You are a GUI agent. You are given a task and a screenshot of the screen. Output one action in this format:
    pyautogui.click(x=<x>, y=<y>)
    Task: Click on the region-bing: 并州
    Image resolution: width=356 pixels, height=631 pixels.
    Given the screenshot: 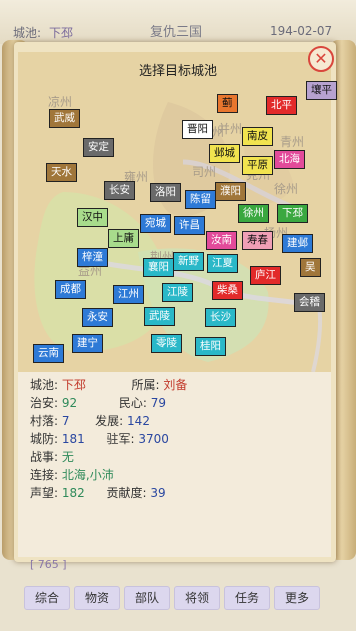 What is the action you would take?
    pyautogui.click(x=230, y=129)
    